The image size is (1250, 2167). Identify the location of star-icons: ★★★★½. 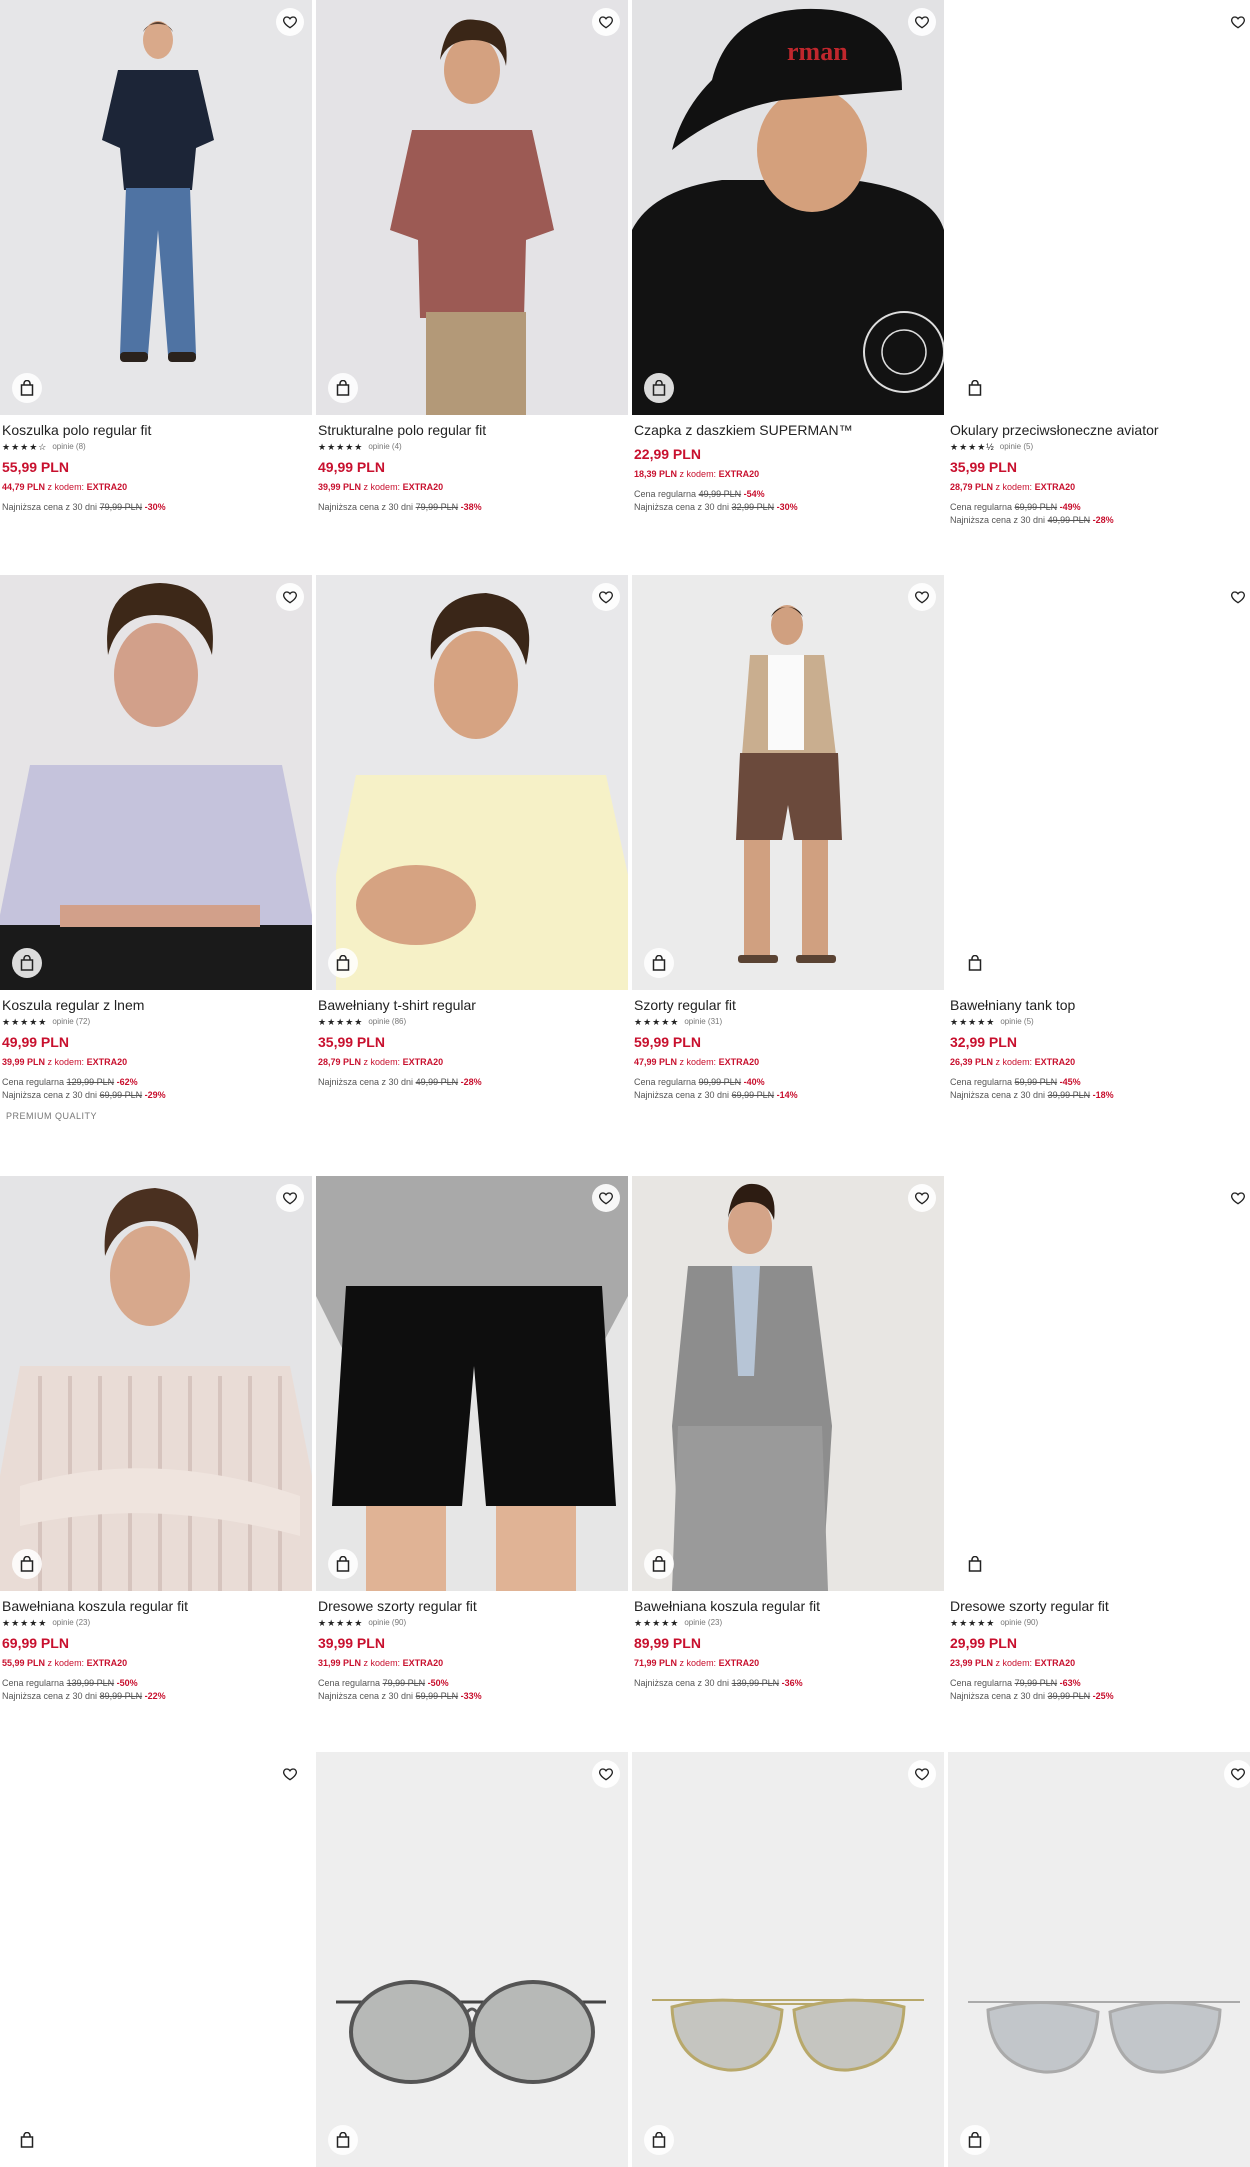
(972, 447).